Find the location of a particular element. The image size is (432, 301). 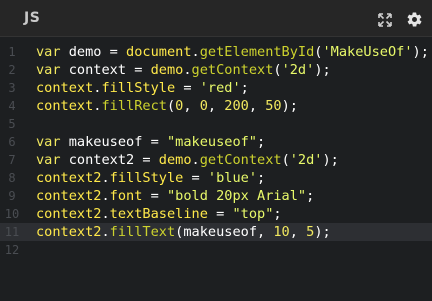

panel-header: JS is located at coordinates (216, 18).